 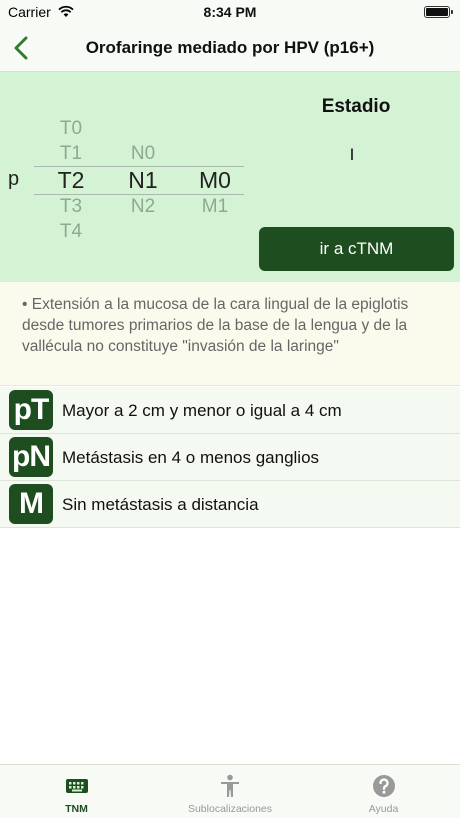 What do you see at coordinates (76, 809) in the screenshot?
I see `tab-tnm-label: TNM` at bounding box center [76, 809].